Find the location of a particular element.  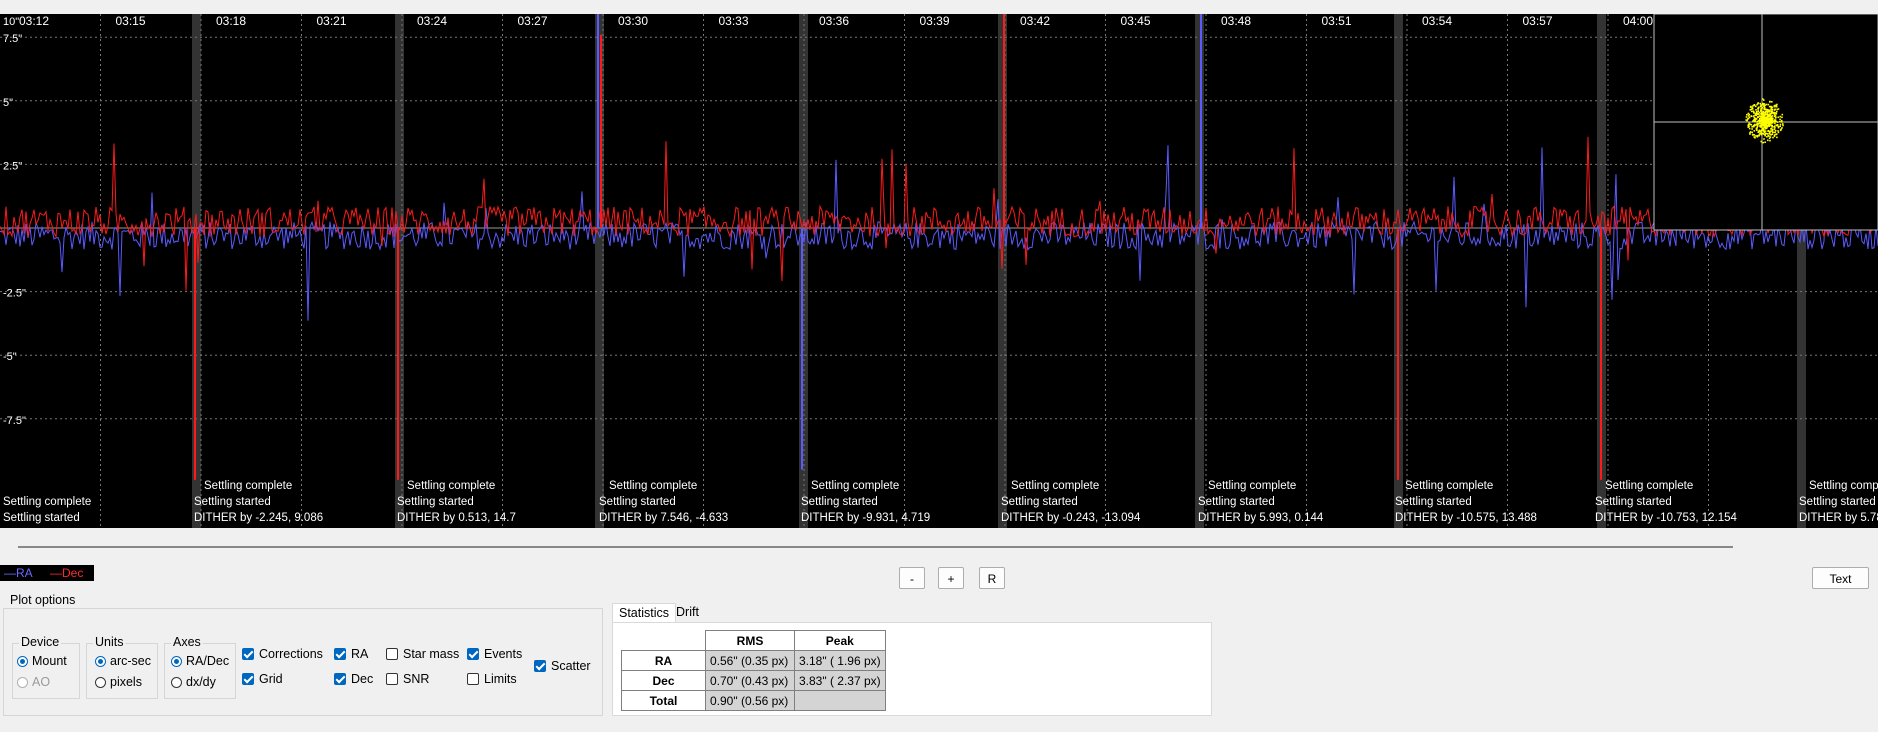

time-tick-label: 03:30 is located at coordinates (633, 21).